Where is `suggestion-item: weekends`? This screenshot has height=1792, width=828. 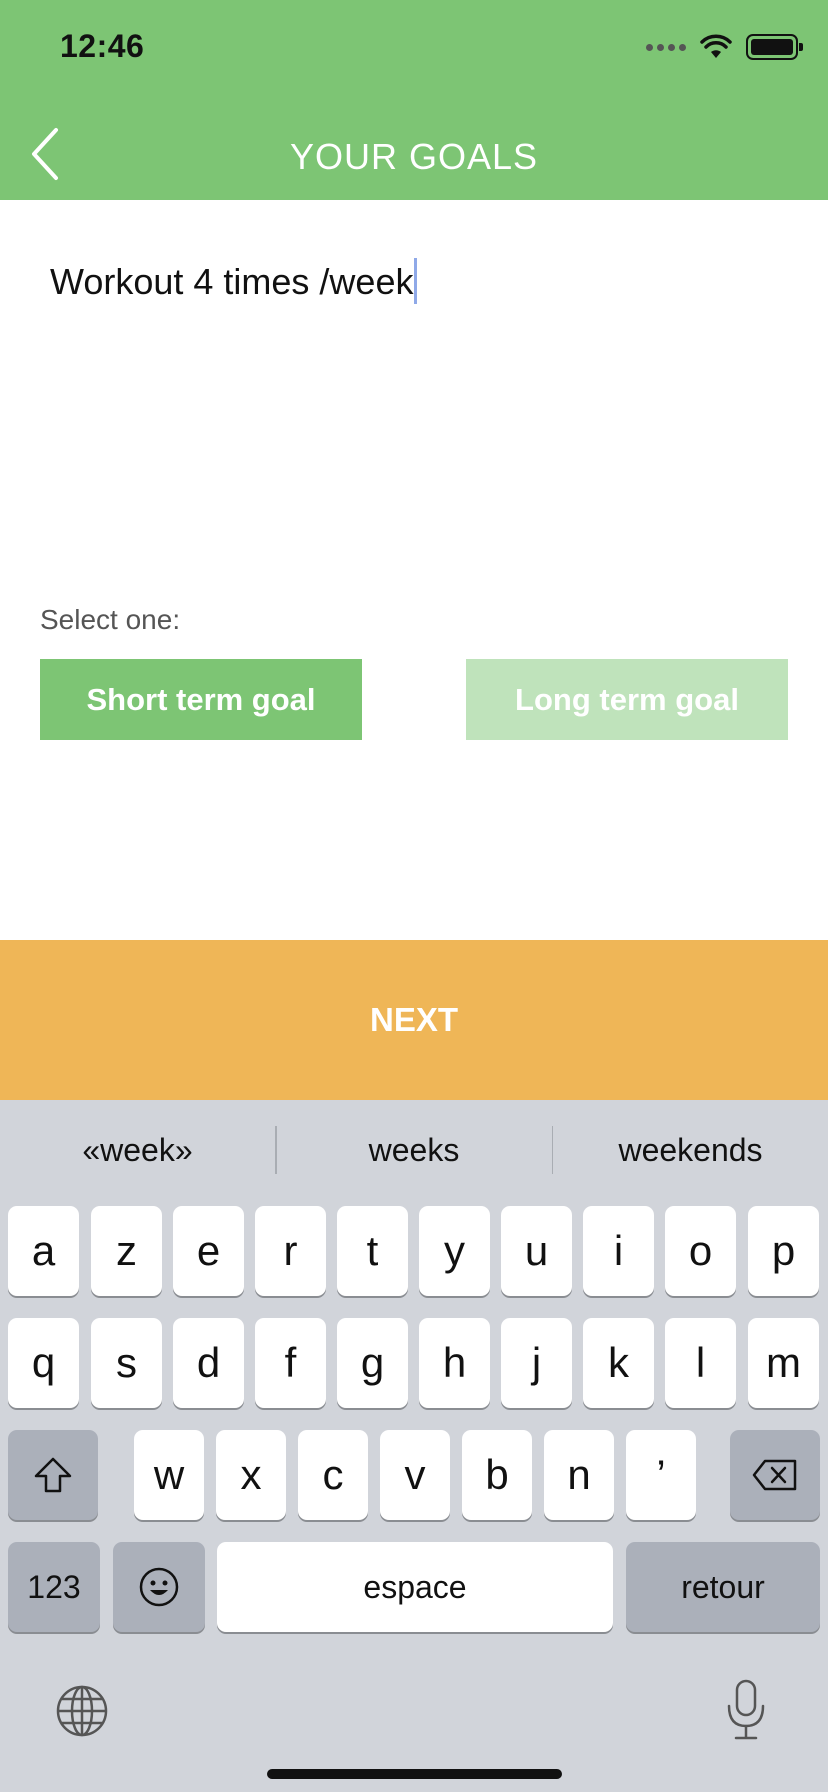 suggestion-item: weekends is located at coordinates (690, 1150).